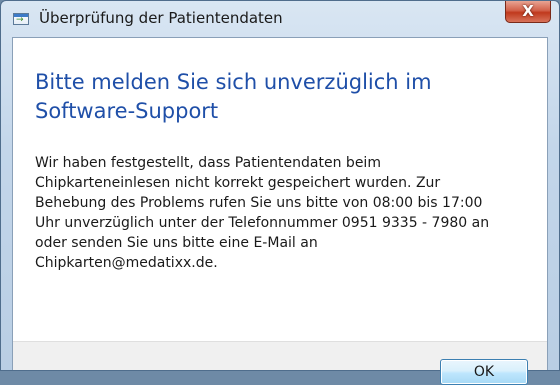  What do you see at coordinates (233, 82) in the screenshot?
I see `main-instruction-line: Bitte melden Sie sich unverzüglich im` at bounding box center [233, 82].